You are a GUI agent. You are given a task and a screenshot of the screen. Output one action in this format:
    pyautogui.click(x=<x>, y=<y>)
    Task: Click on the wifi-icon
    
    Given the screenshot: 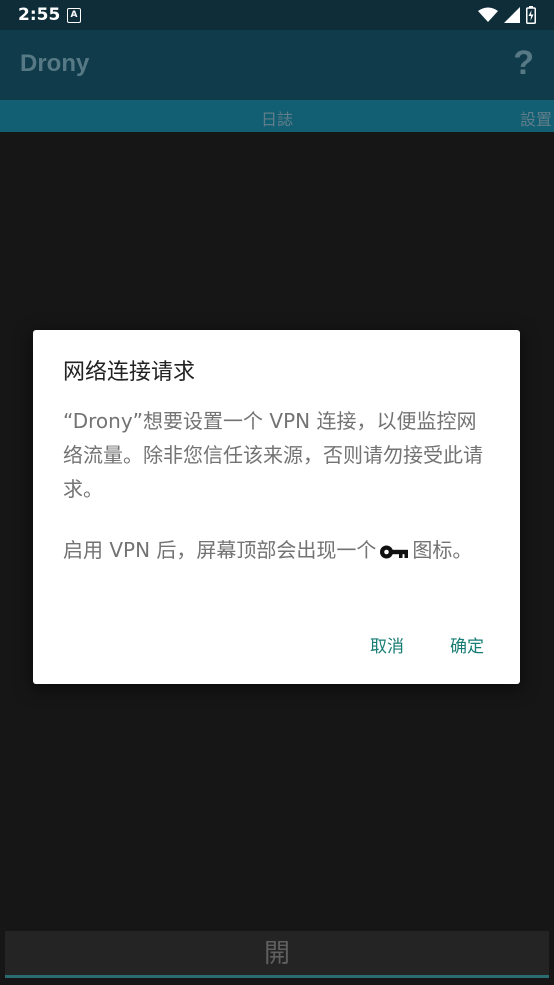 What is the action you would take?
    pyautogui.click(x=488, y=14)
    